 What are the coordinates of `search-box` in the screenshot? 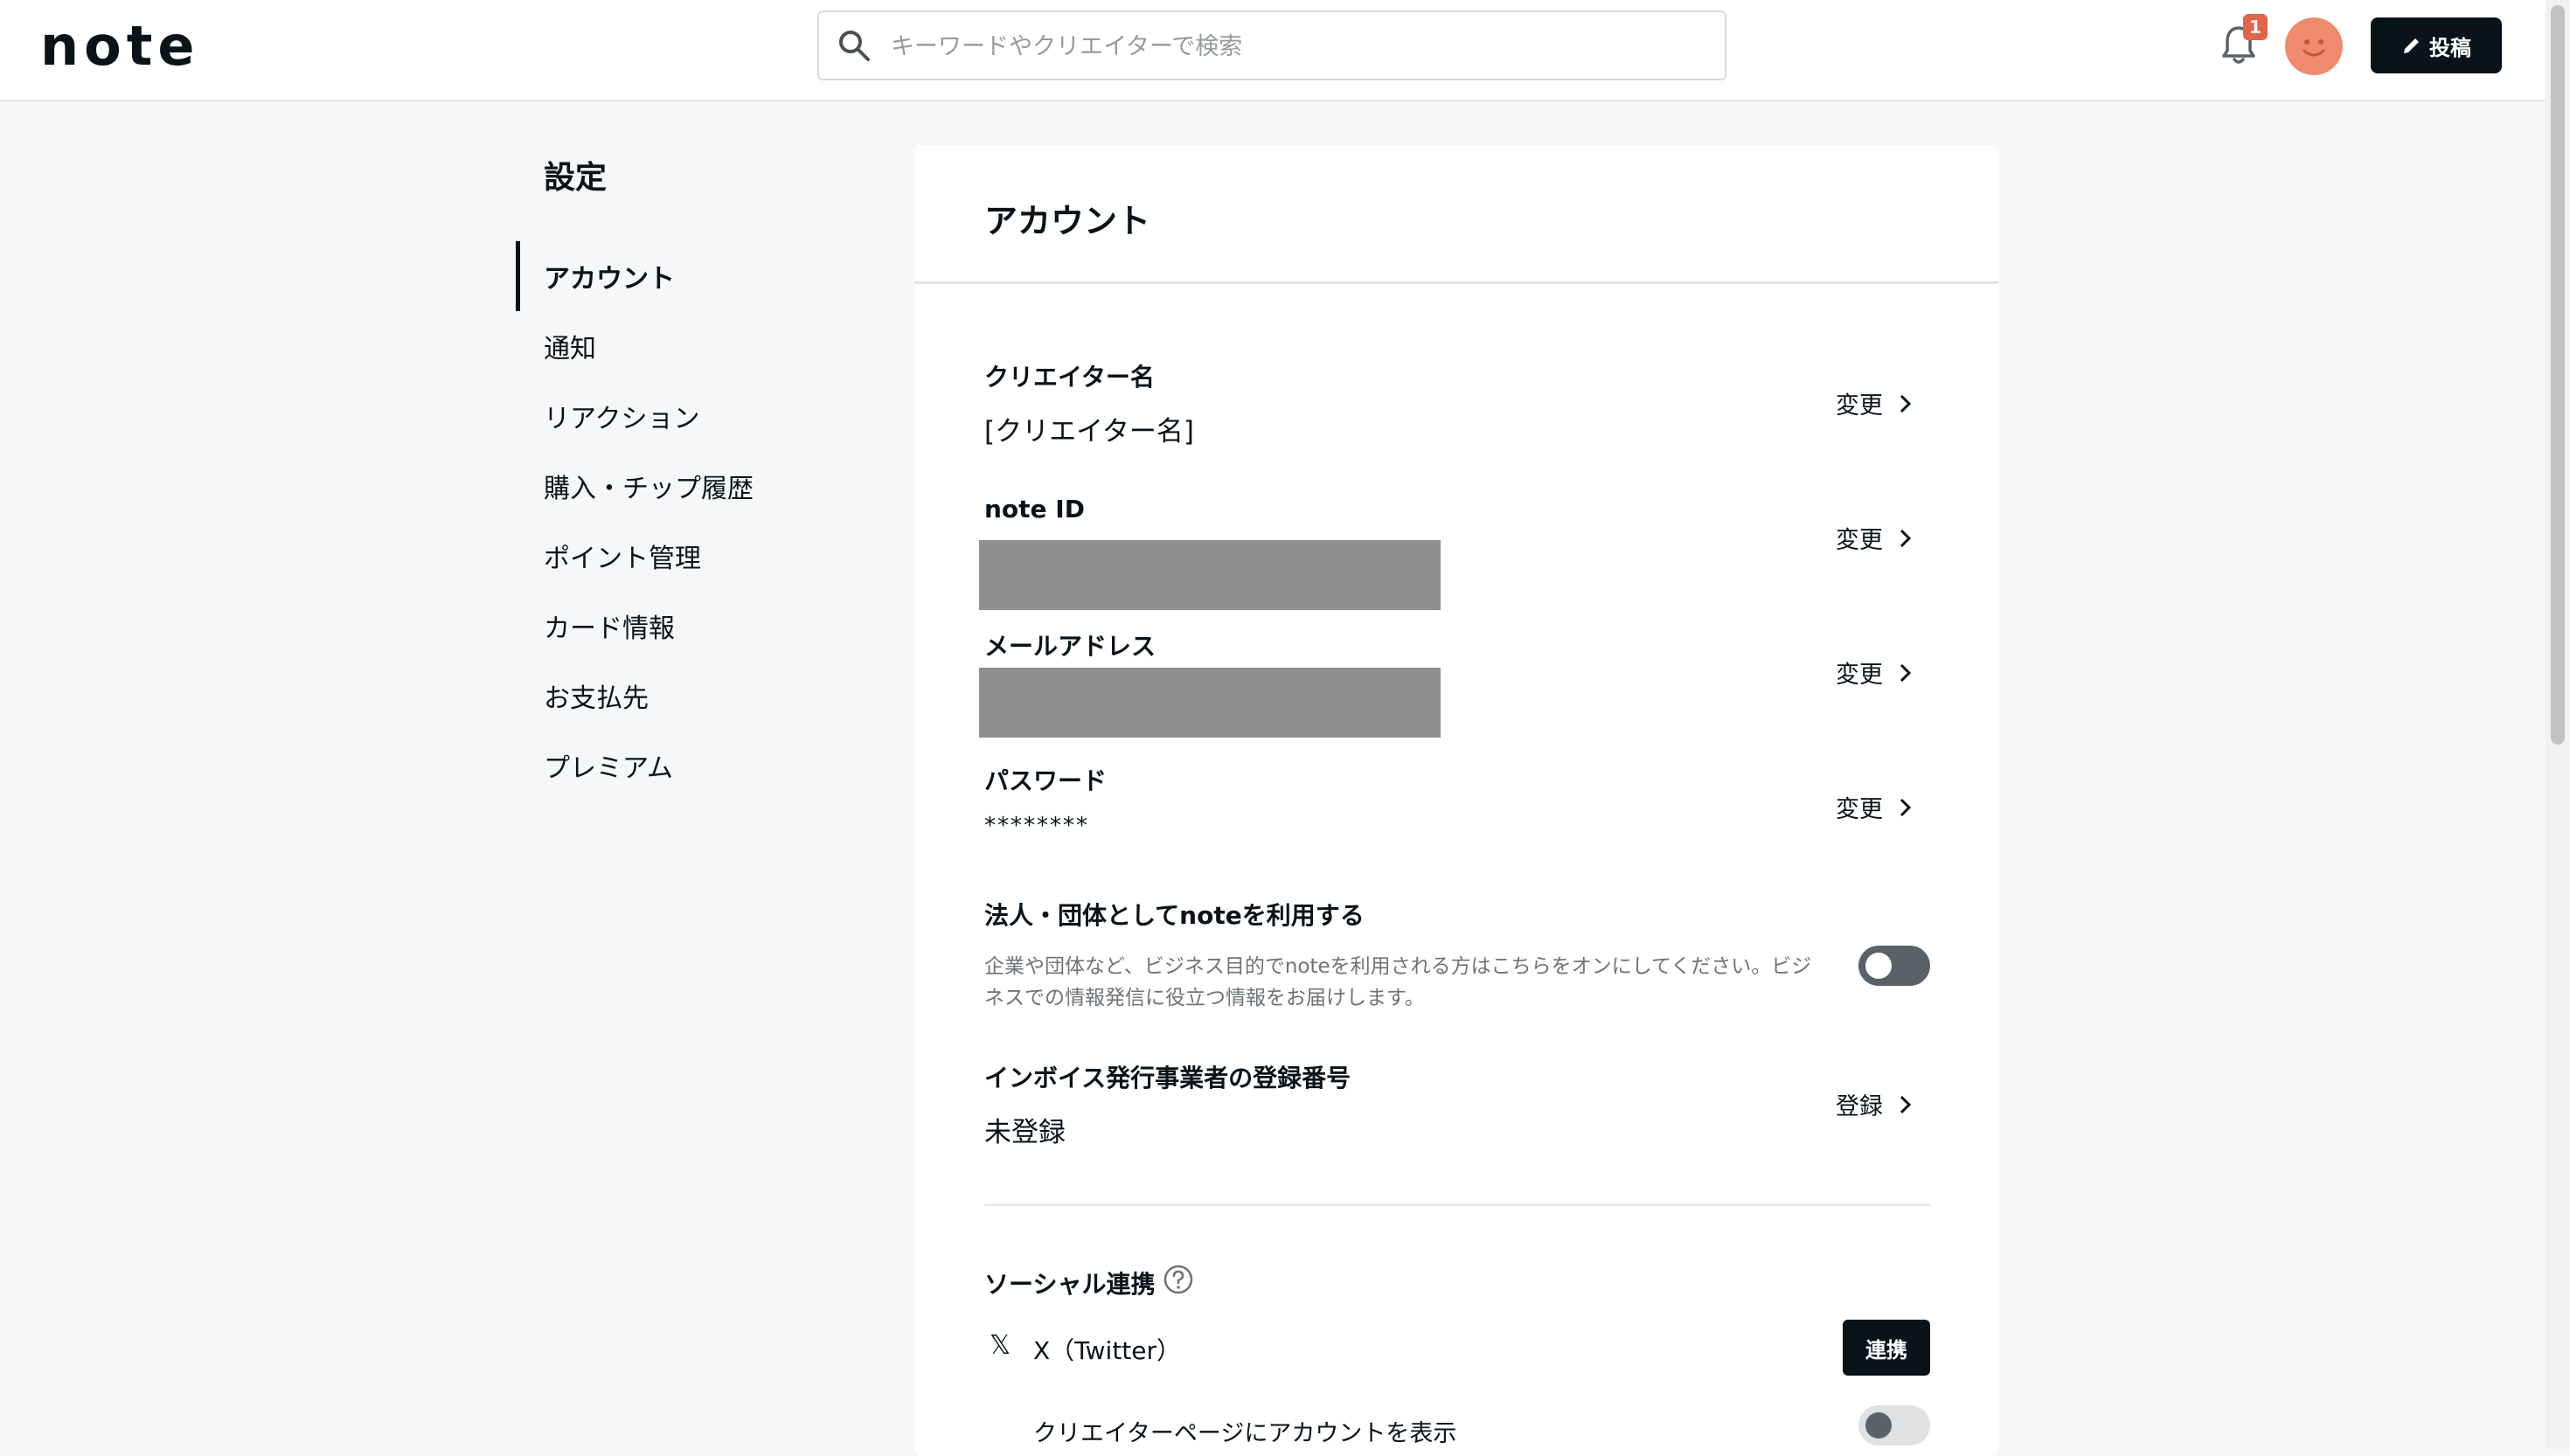 It's located at (1271, 45).